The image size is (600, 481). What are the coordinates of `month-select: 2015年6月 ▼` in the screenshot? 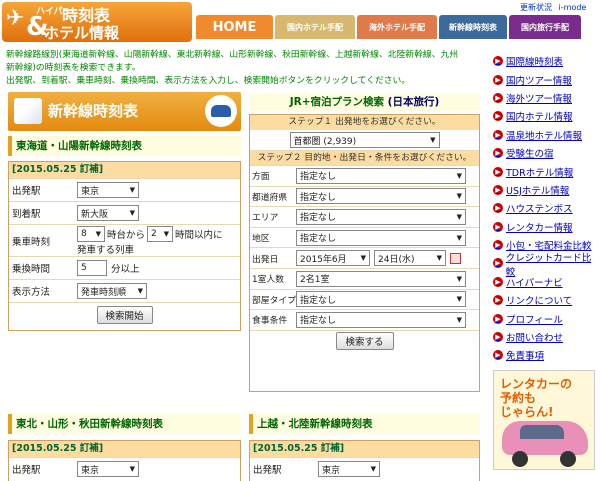 It's located at (333, 258).